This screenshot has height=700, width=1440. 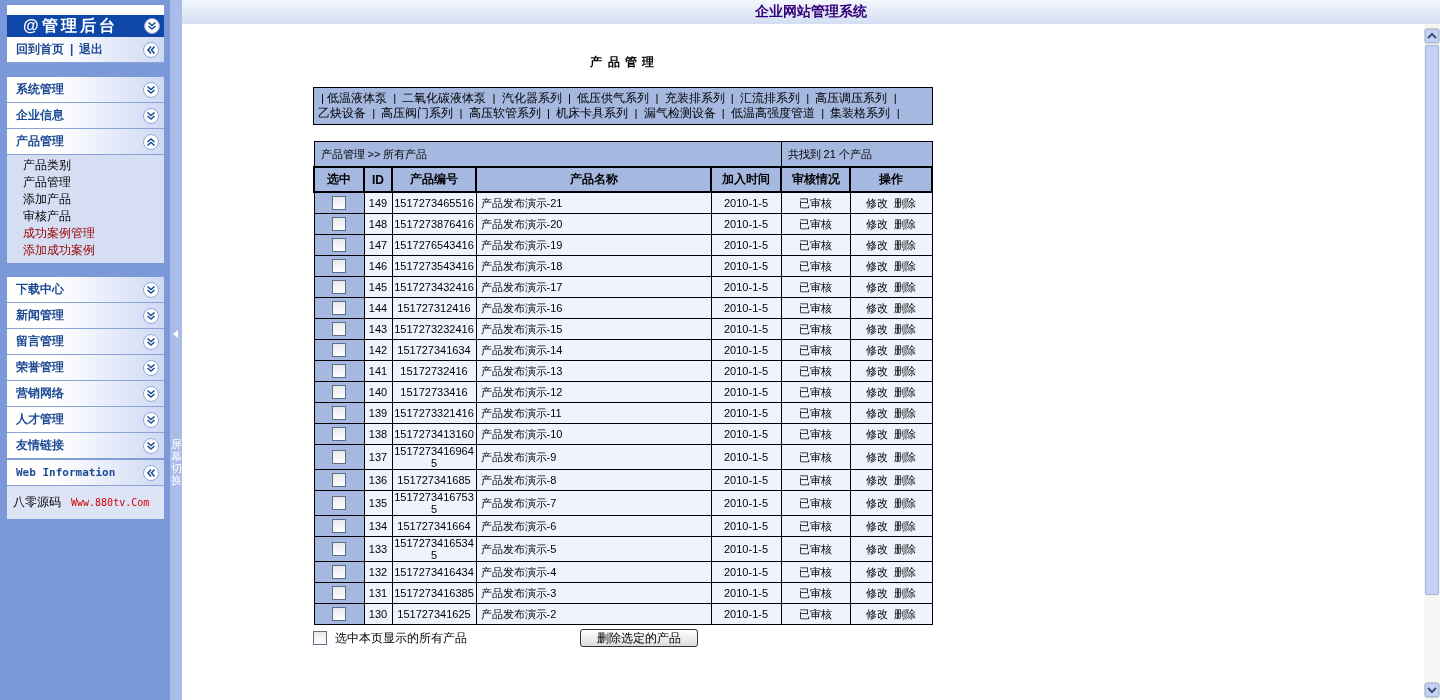 What do you see at coordinates (85, 116) in the screenshot?
I see `menu-group: 企业信息` at bounding box center [85, 116].